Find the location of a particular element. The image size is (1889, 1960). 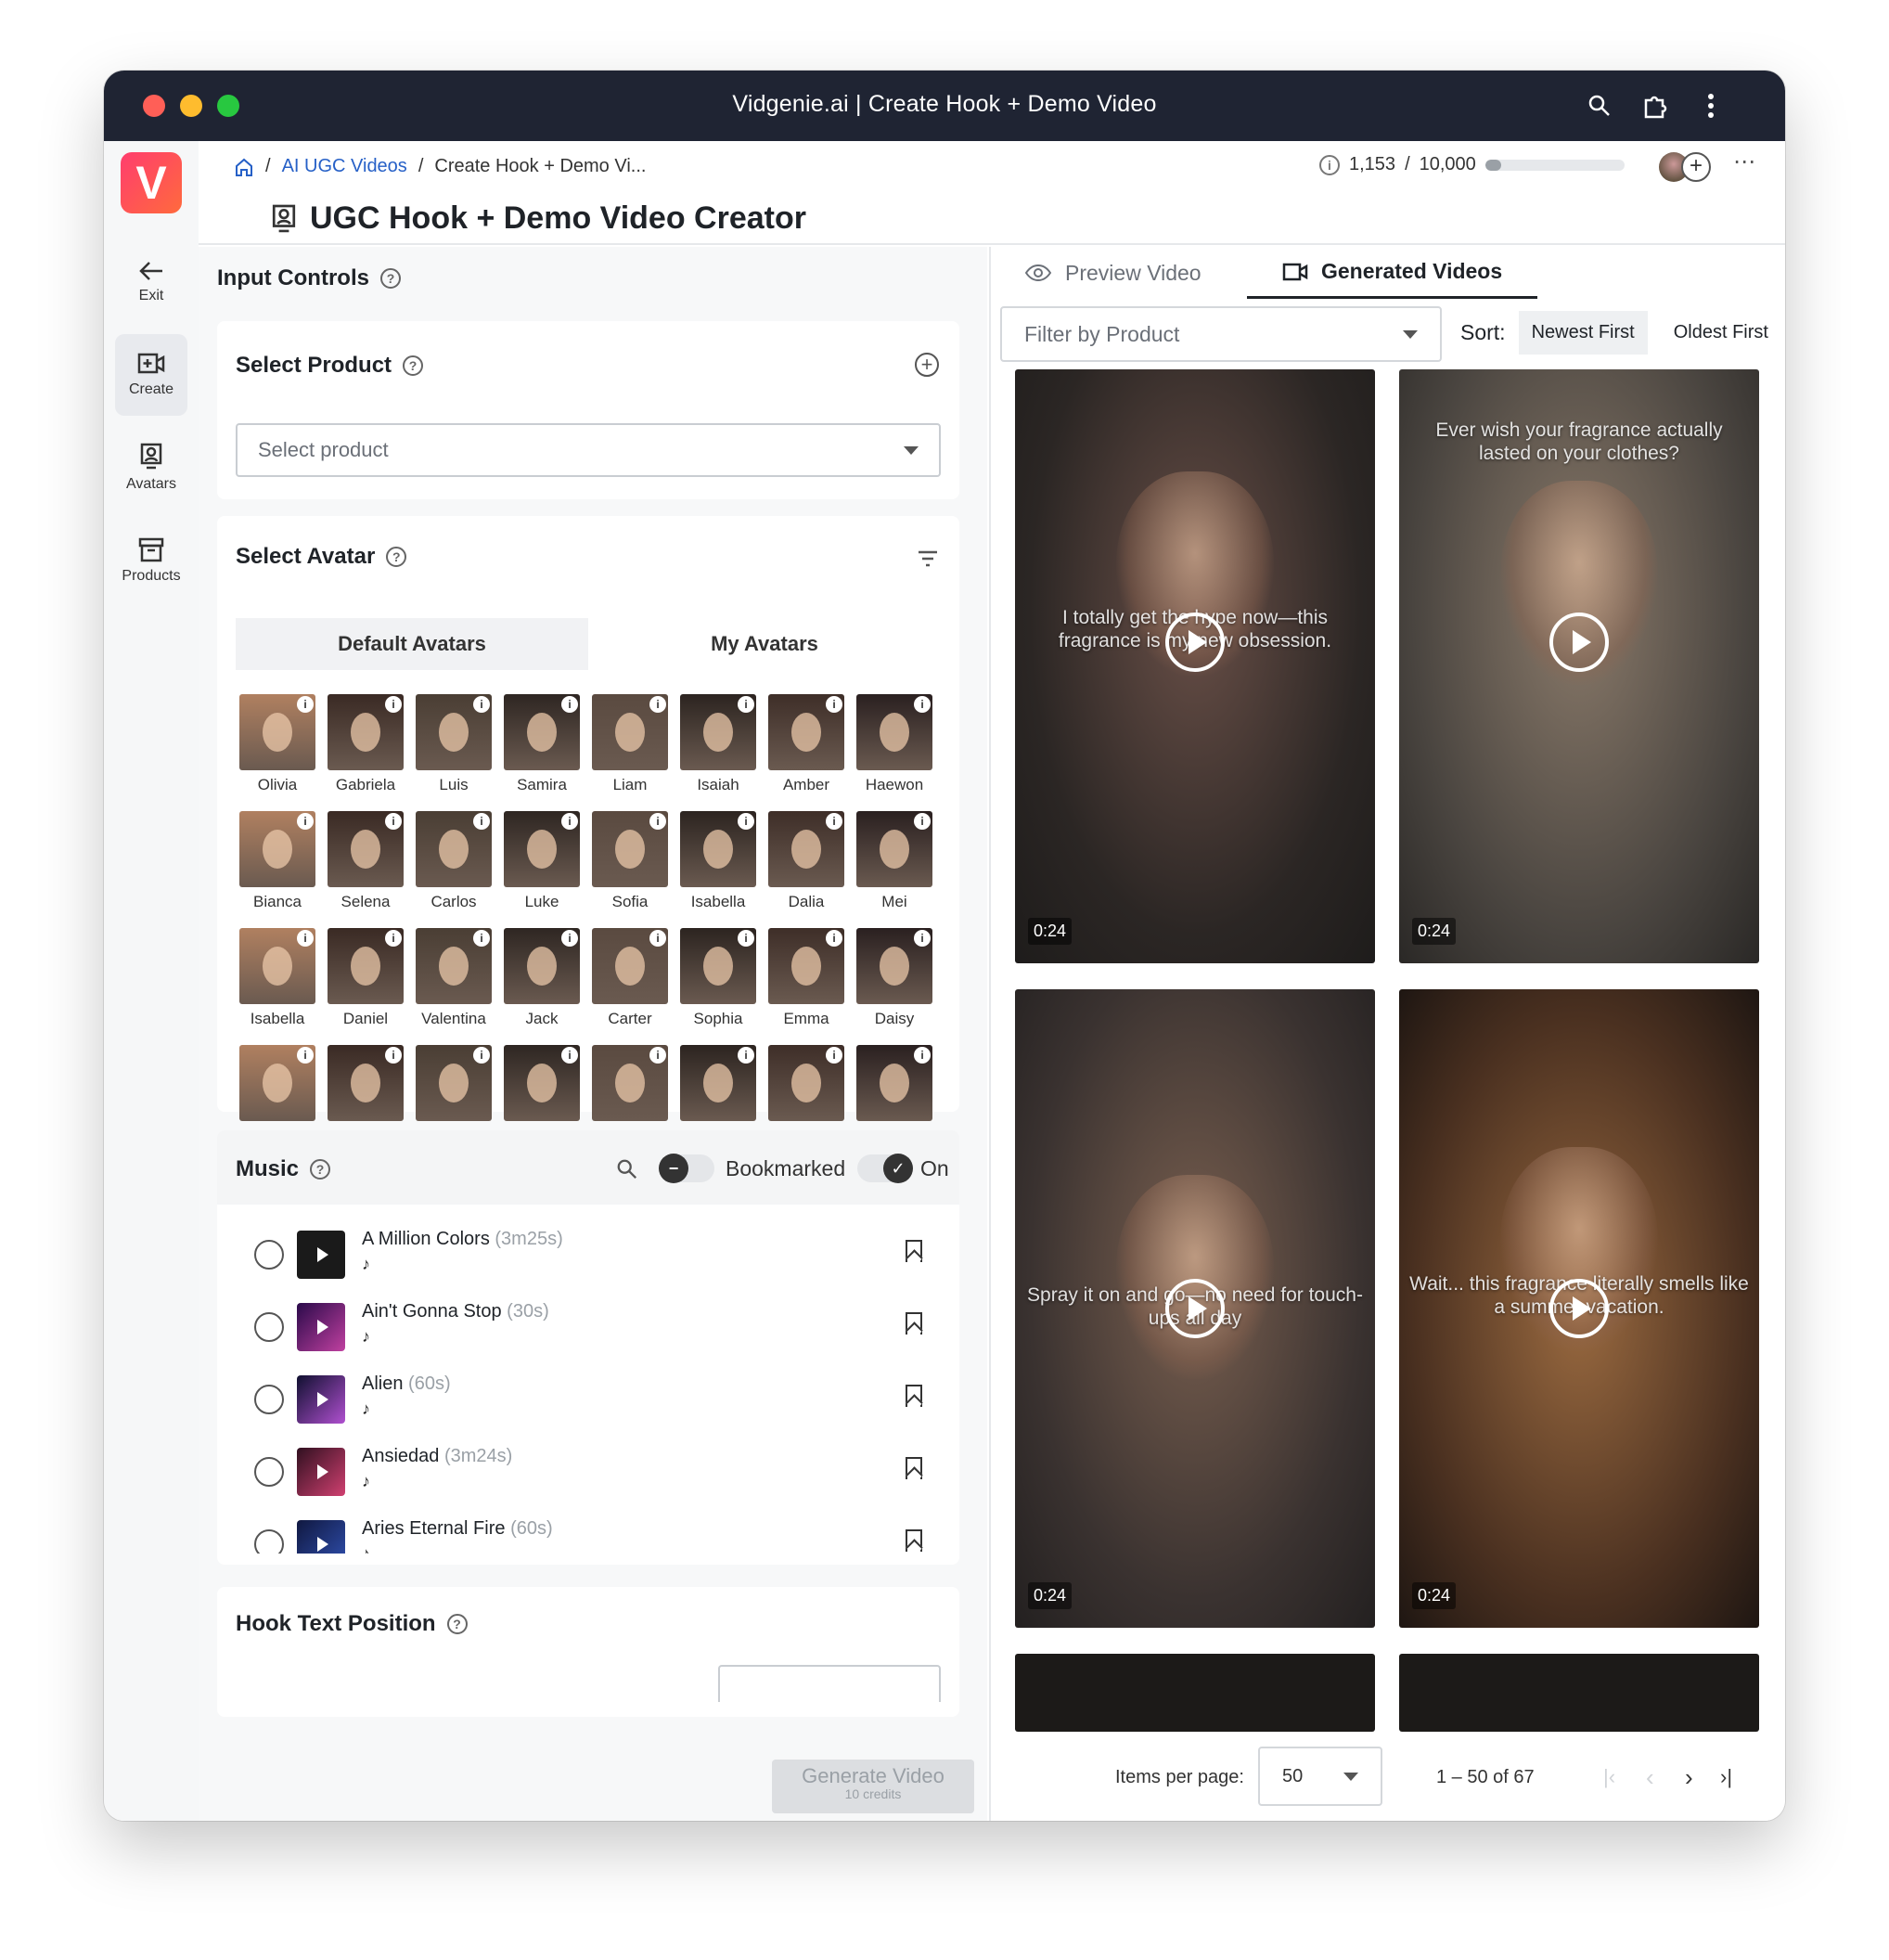

sidebar-item-avatars: Avatars is located at coordinates (151, 468).